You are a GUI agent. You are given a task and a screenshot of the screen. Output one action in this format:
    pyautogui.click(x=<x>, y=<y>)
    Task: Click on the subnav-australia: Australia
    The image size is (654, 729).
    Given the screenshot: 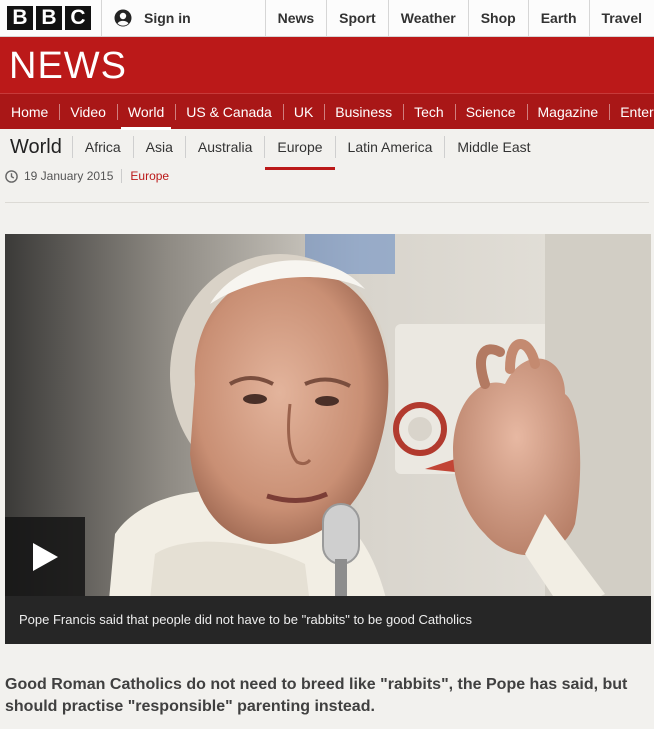 What is the action you would take?
    pyautogui.click(x=224, y=147)
    